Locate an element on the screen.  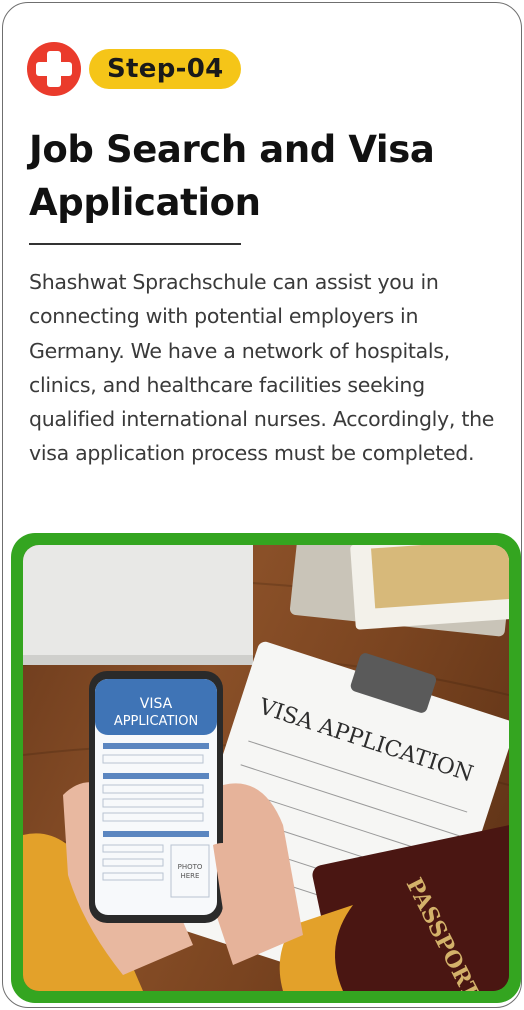
card-header: Step-04 is located at coordinates (134, 69).